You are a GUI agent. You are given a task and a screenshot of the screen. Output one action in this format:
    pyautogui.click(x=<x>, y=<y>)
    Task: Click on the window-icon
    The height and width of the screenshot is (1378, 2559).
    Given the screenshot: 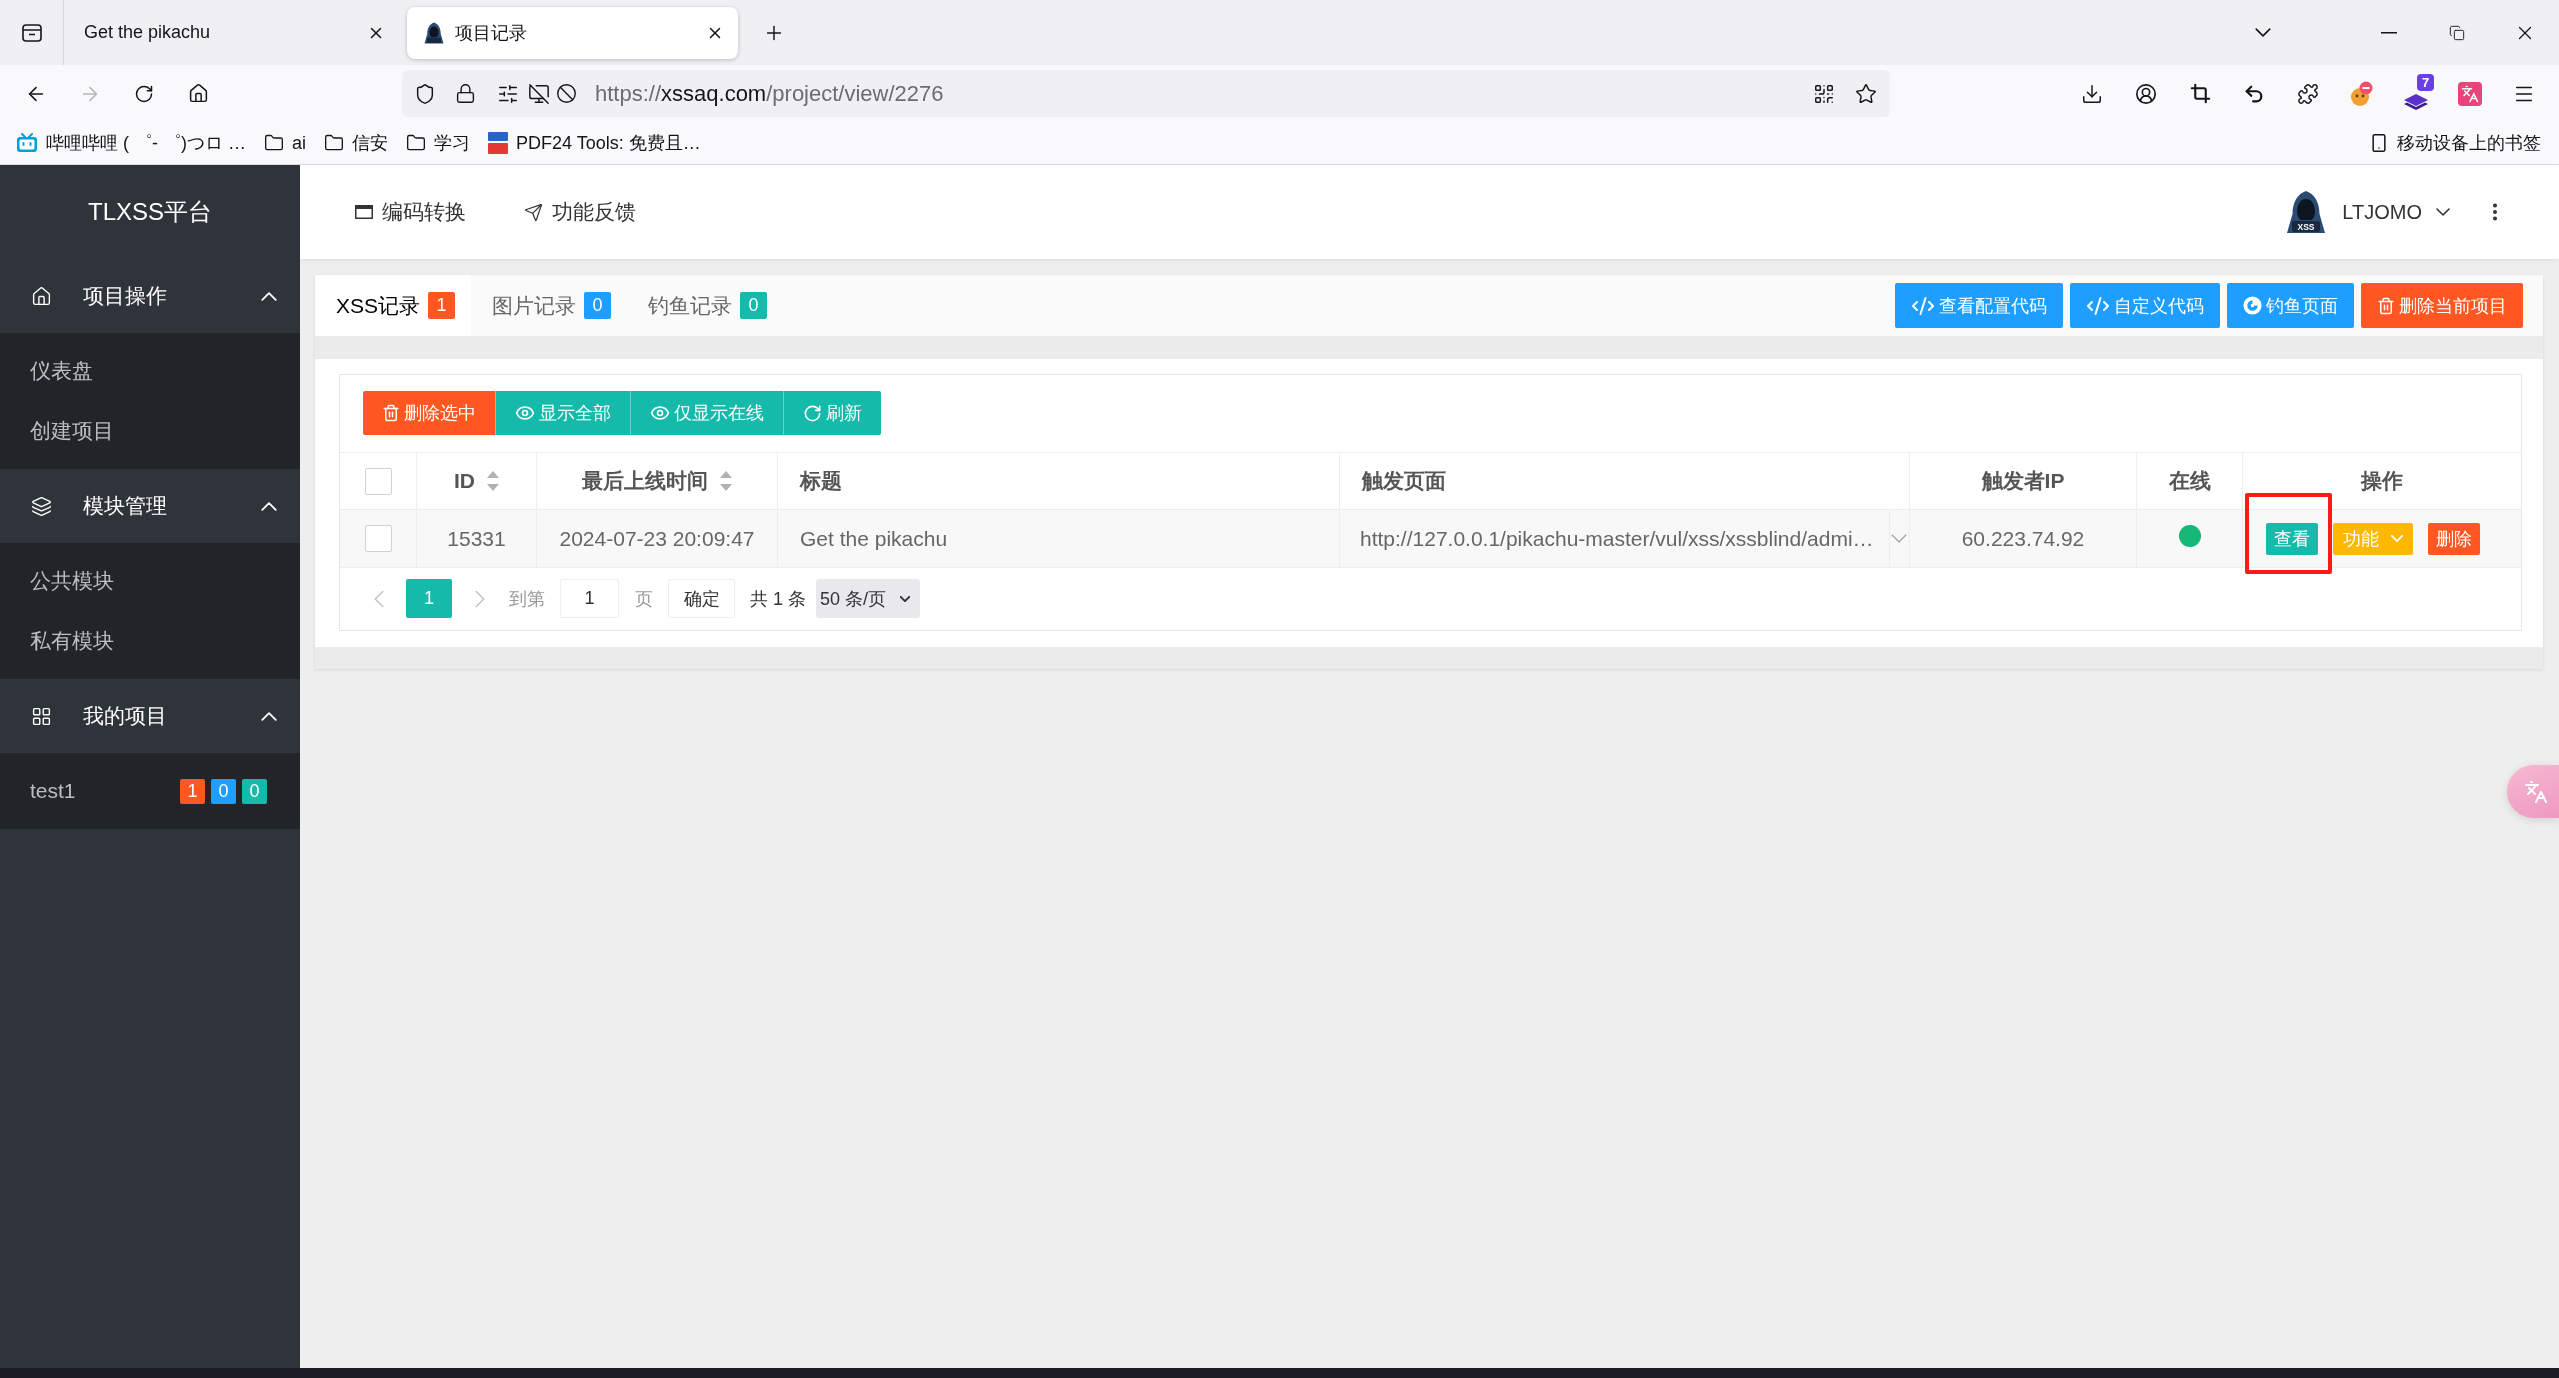 What is the action you would take?
    pyautogui.click(x=364, y=212)
    